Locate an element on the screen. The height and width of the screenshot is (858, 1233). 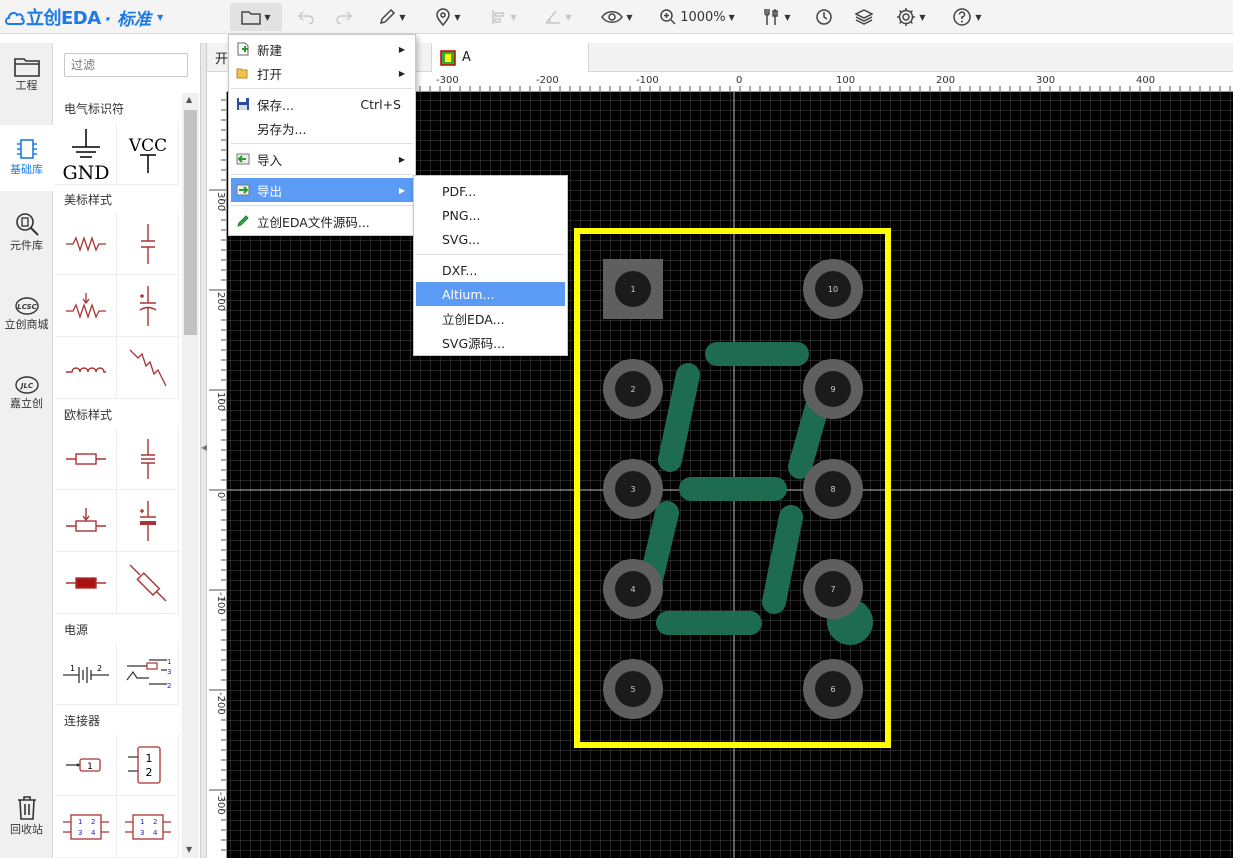
fuse-symbol is located at coordinates (86, 583).